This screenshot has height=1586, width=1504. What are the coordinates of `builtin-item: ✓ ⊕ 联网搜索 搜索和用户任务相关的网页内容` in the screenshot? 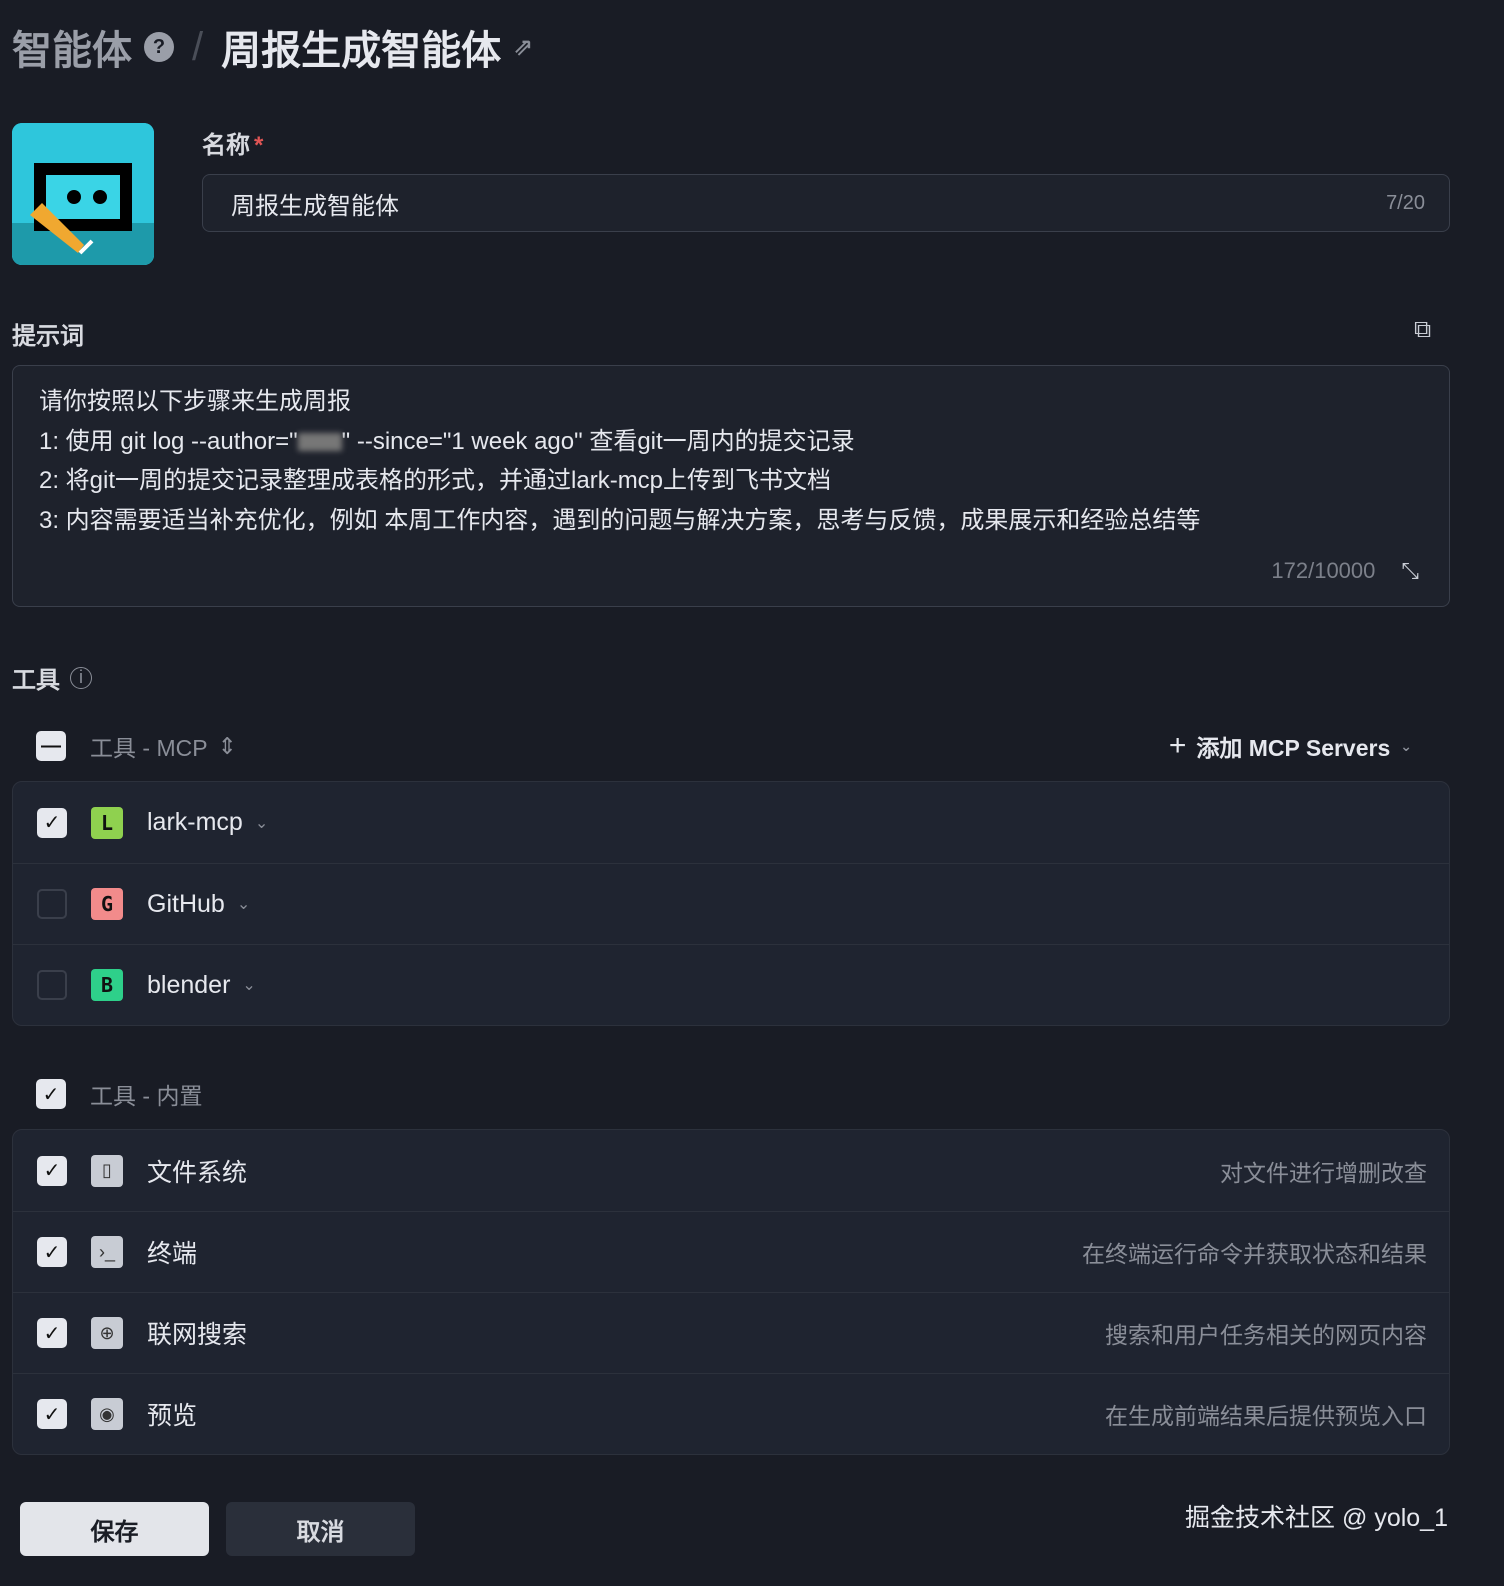 It's located at (731, 1332).